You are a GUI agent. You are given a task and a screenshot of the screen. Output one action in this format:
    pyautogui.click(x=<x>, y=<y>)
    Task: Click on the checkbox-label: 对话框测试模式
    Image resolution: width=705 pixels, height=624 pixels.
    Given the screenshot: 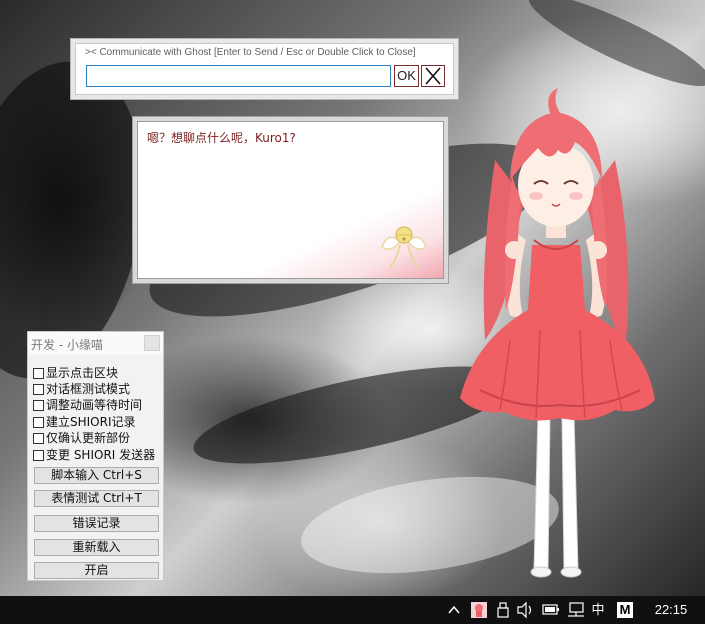 What is the action you would take?
    pyautogui.click(x=88, y=389)
    